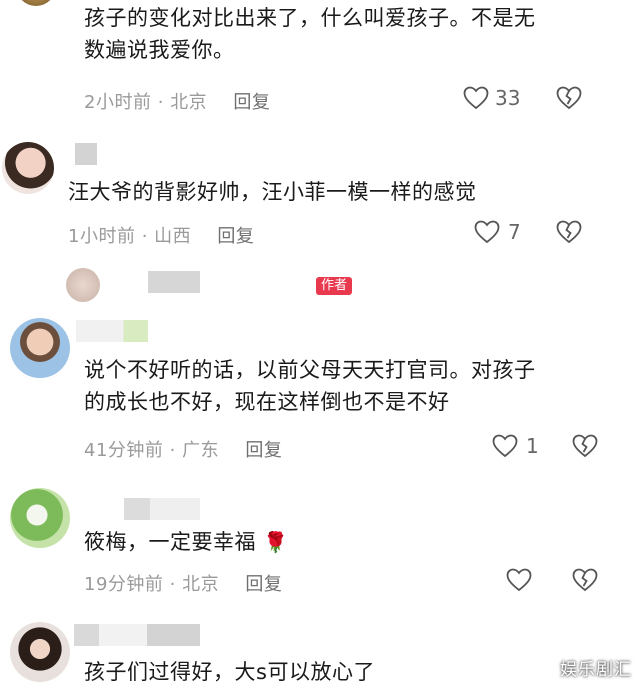  Describe the element at coordinates (173, 236) in the screenshot. I see `comment-location: 山西` at that location.